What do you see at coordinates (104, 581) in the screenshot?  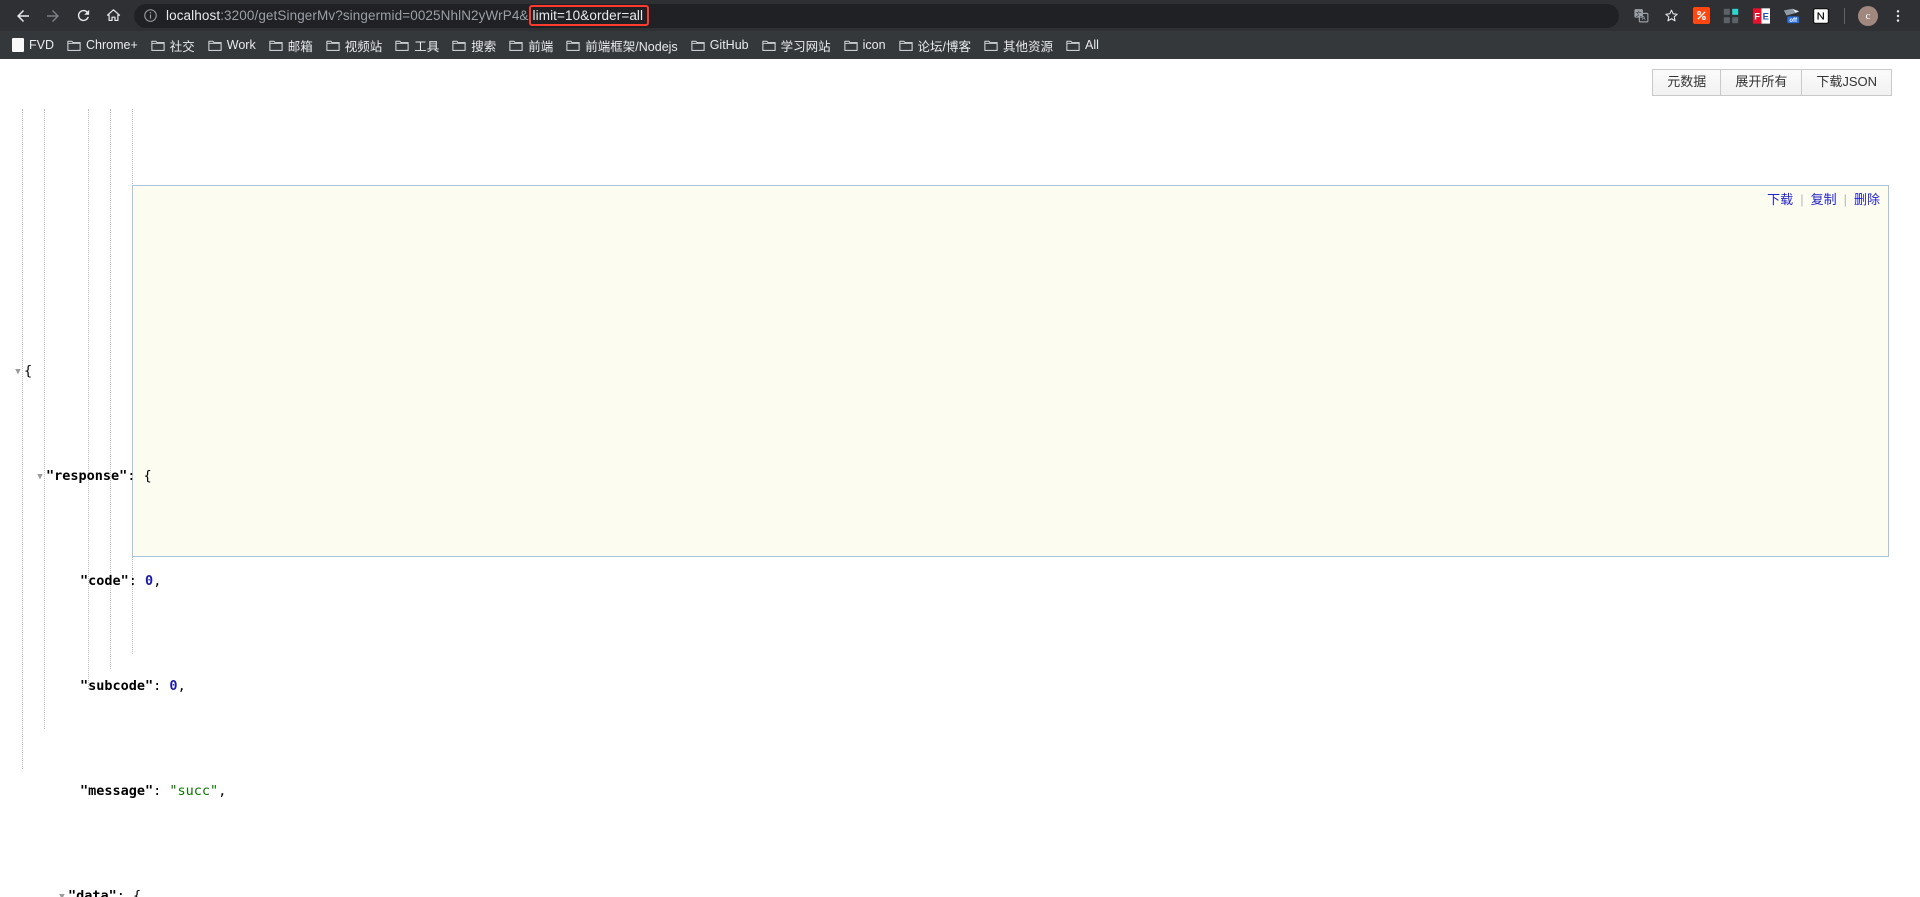 I see `key-code: "code"` at bounding box center [104, 581].